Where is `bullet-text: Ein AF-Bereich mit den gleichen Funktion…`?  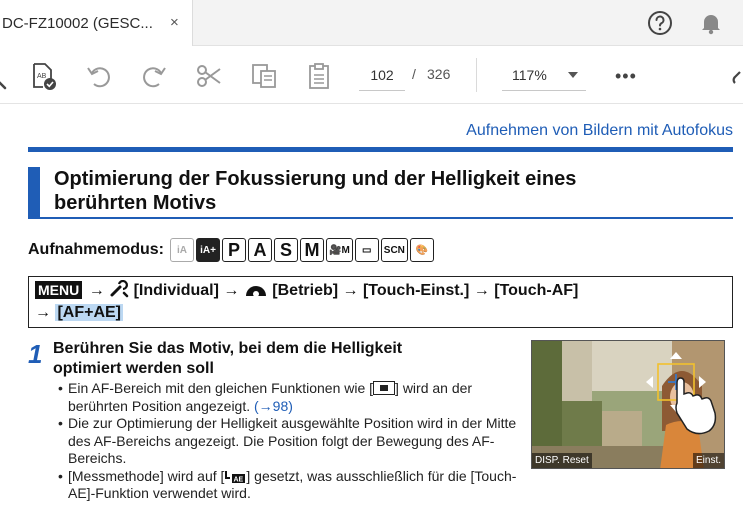 bullet-text: Ein AF-Bereich mit den gleichen Funktion… is located at coordinates (221, 388).